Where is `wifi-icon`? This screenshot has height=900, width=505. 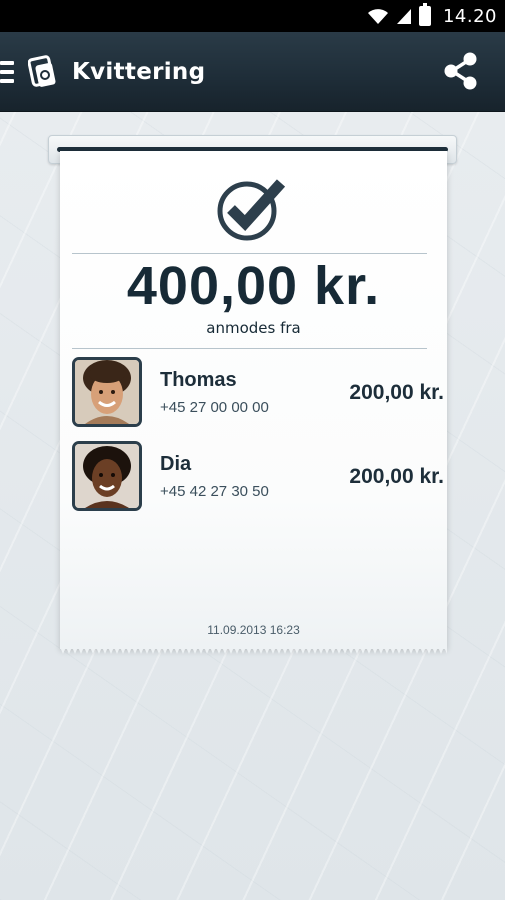 wifi-icon is located at coordinates (377, 16).